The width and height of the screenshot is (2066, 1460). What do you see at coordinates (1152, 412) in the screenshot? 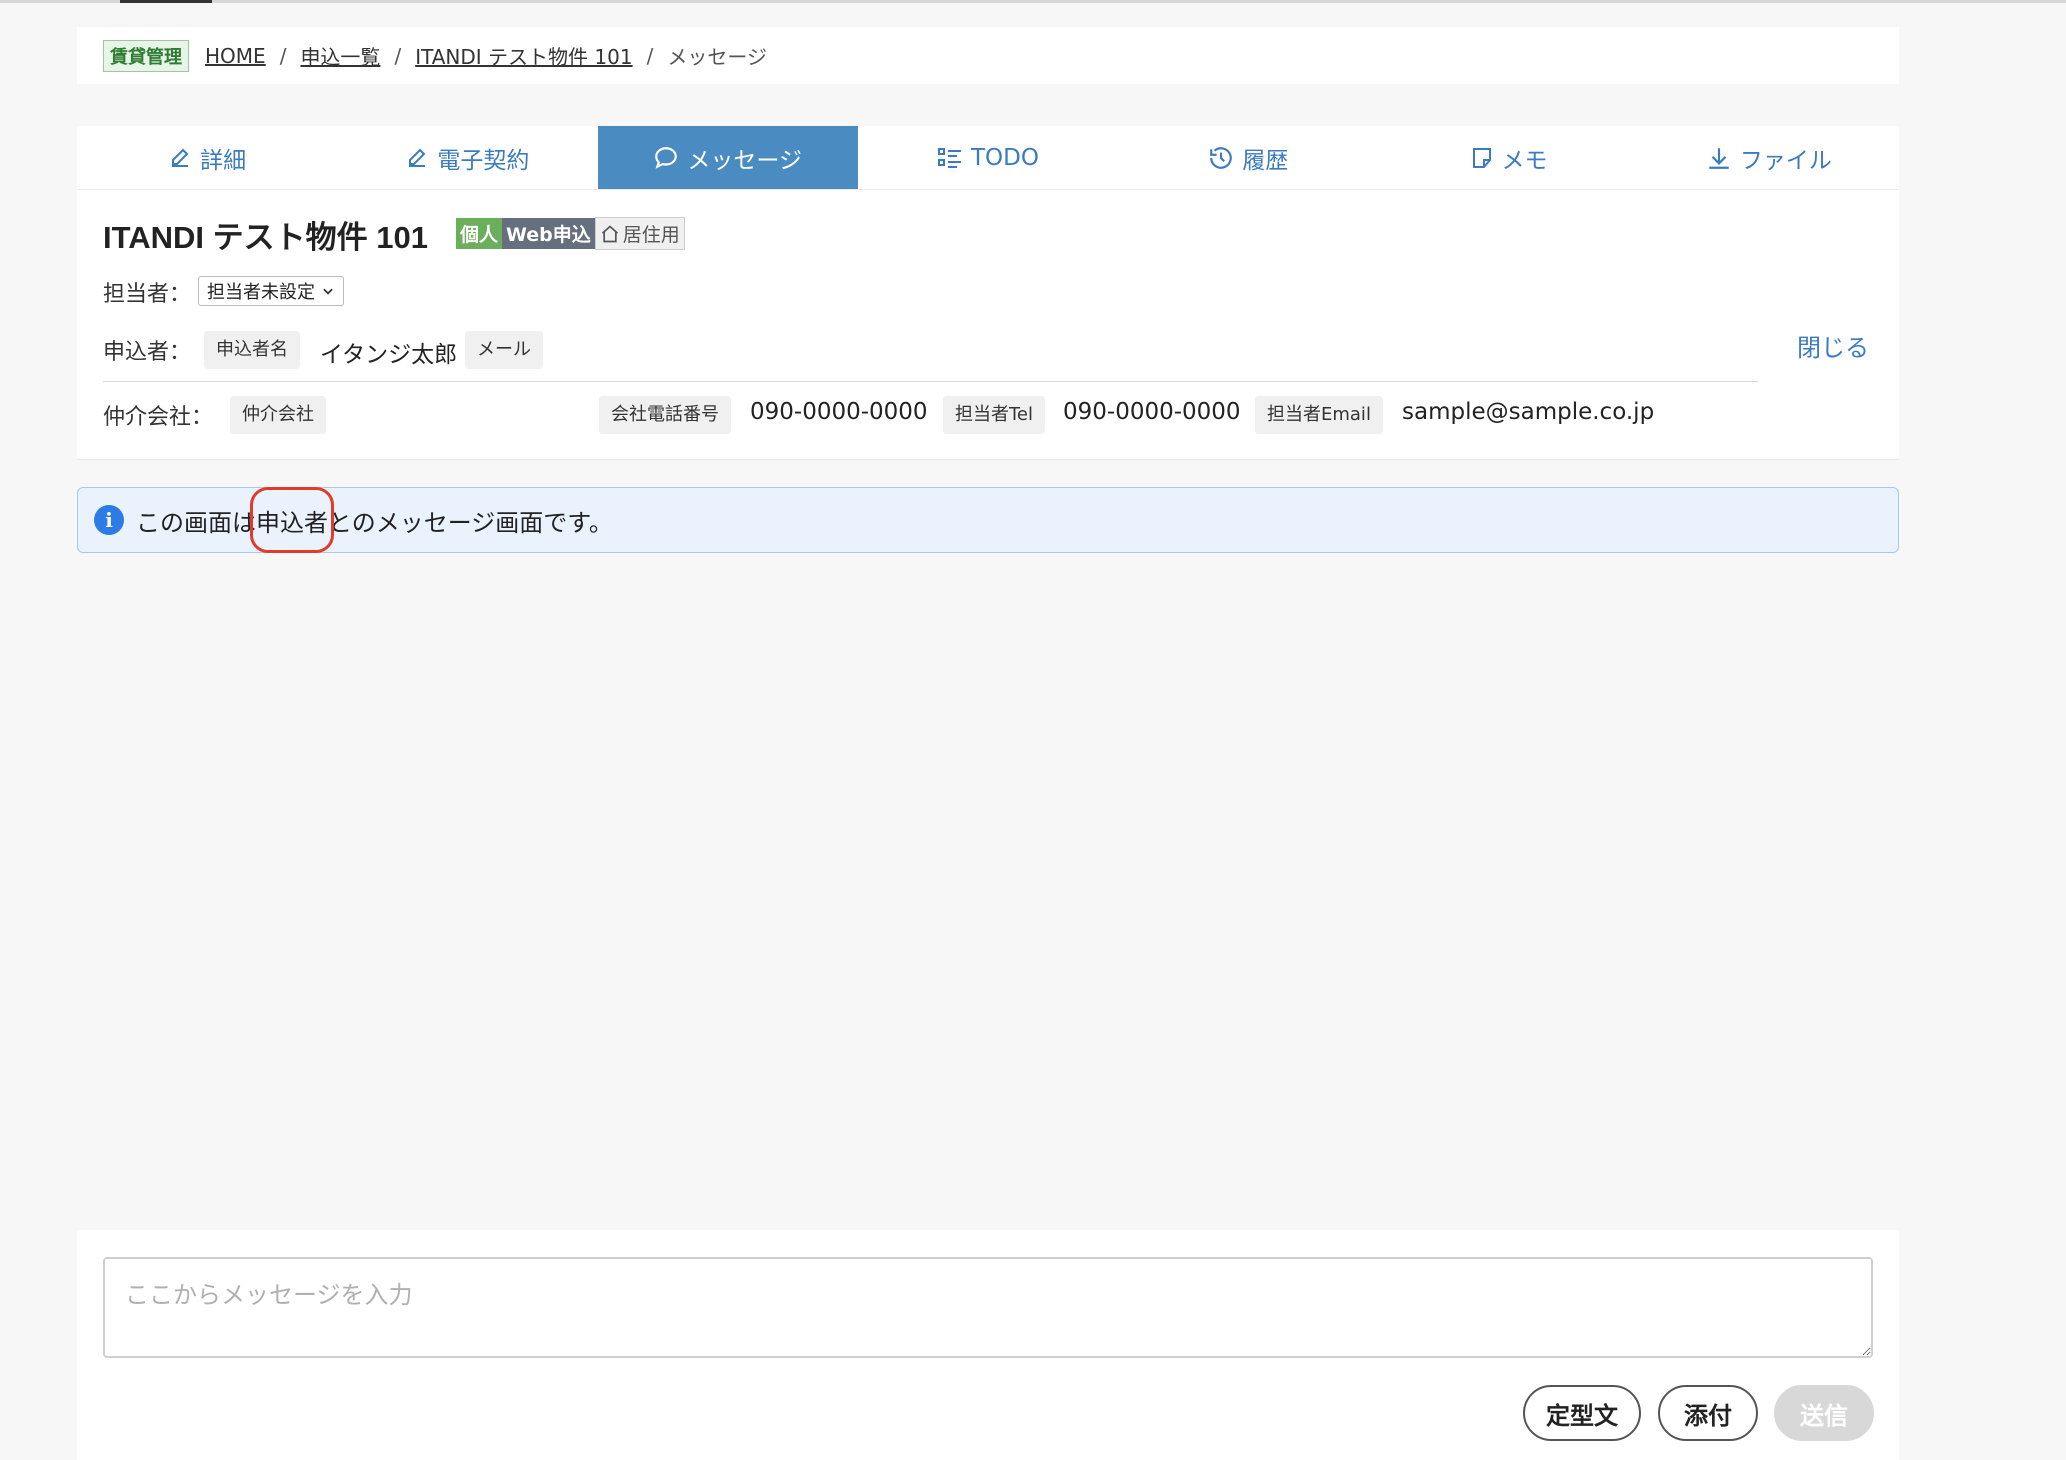
I see `staff-tel: 090-0000-0000` at bounding box center [1152, 412].